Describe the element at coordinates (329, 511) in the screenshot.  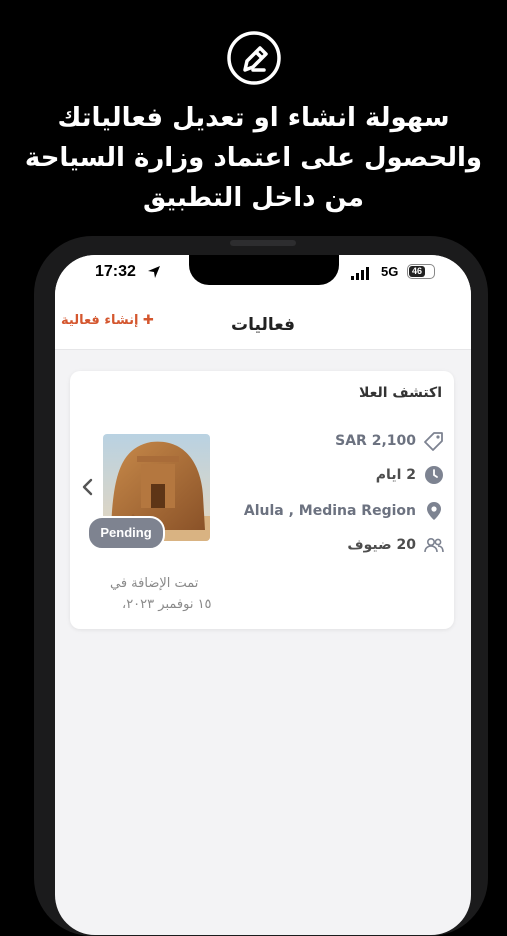
I see `event-location: Alula , Medina Region` at that location.